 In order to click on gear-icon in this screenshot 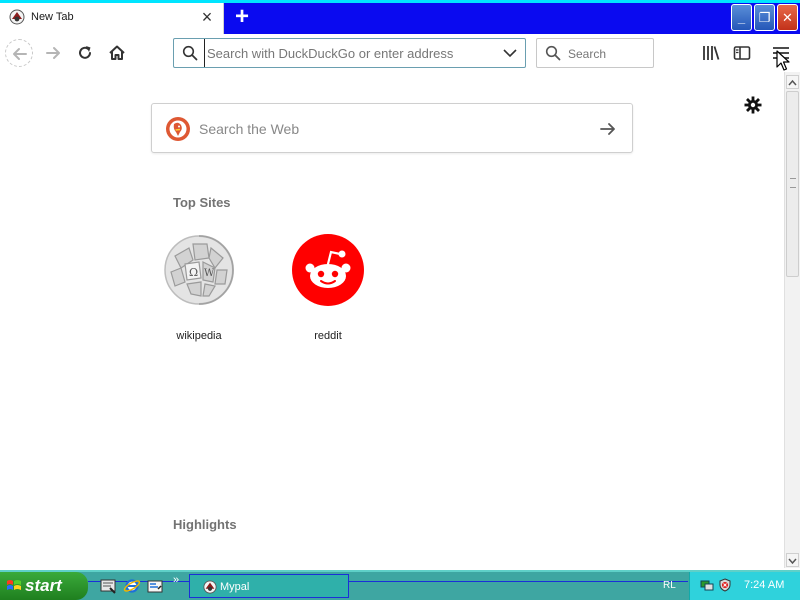, I will do `click(753, 105)`.